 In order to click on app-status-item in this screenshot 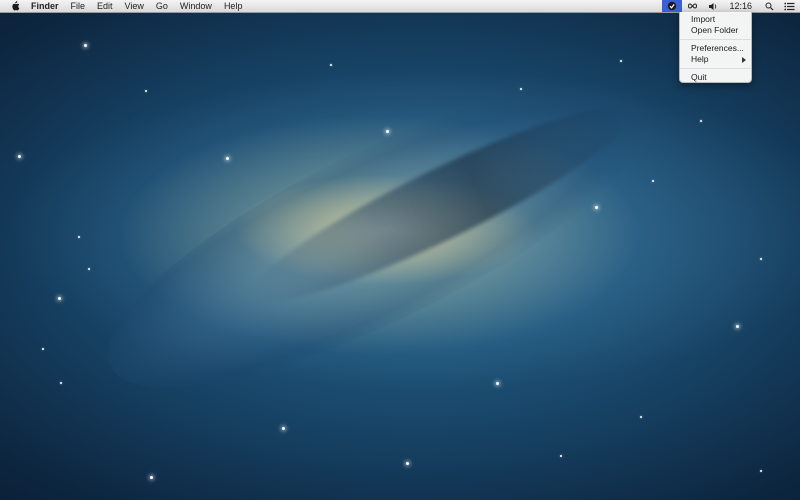, I will do `click(672, 6)`.